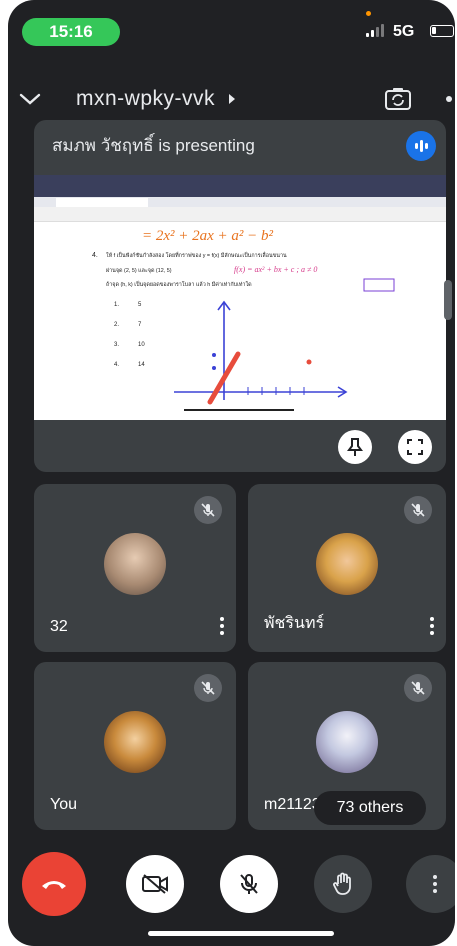 Image resolution: width=457 pixels, height=946 pixels. I want to click on meeting-code-text: mxn-wpky-vvk, so click(146, 98).